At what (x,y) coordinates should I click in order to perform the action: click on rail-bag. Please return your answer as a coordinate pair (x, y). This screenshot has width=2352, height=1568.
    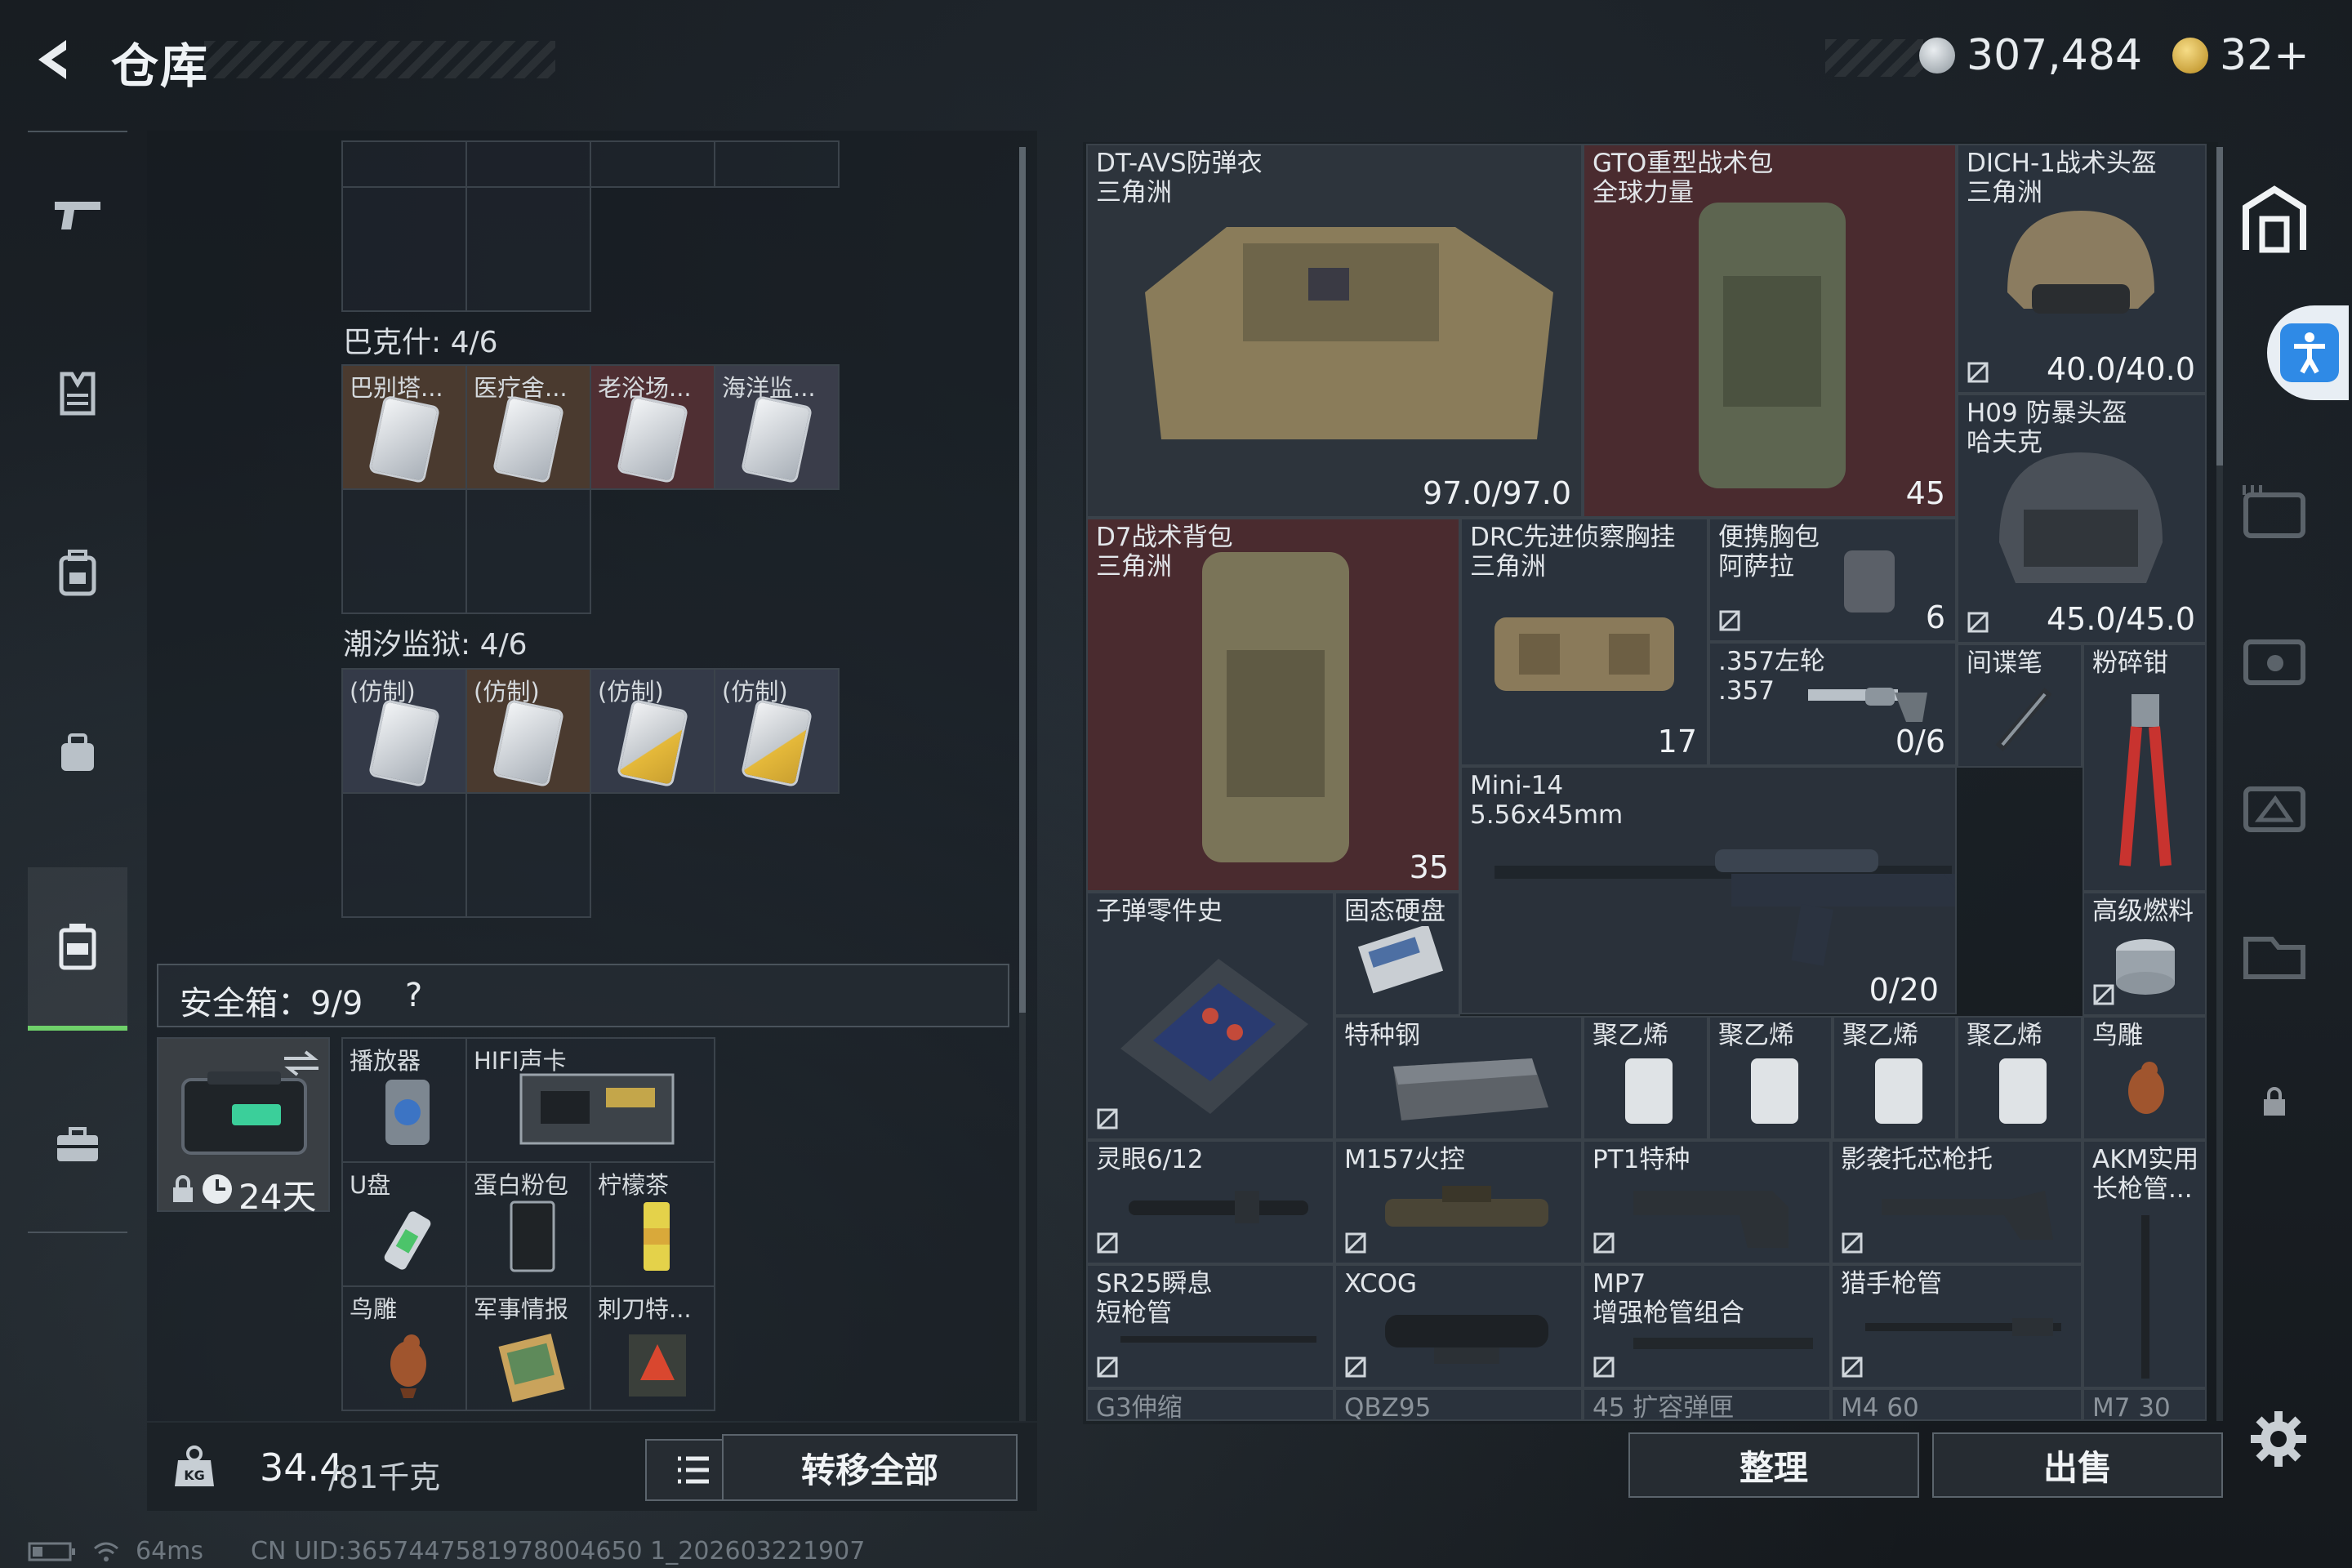
    Looking at the image, I should click on (77, 753).